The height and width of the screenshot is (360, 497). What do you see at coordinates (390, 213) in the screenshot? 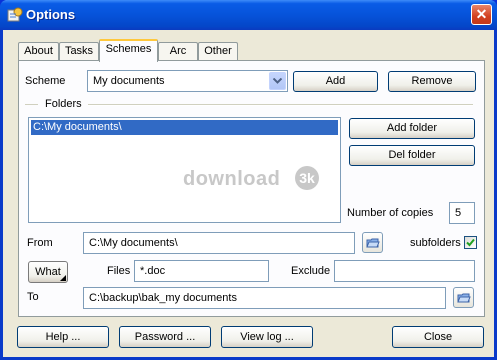
I see `copies-label: Number of copies` at bounding box center [390, 213].